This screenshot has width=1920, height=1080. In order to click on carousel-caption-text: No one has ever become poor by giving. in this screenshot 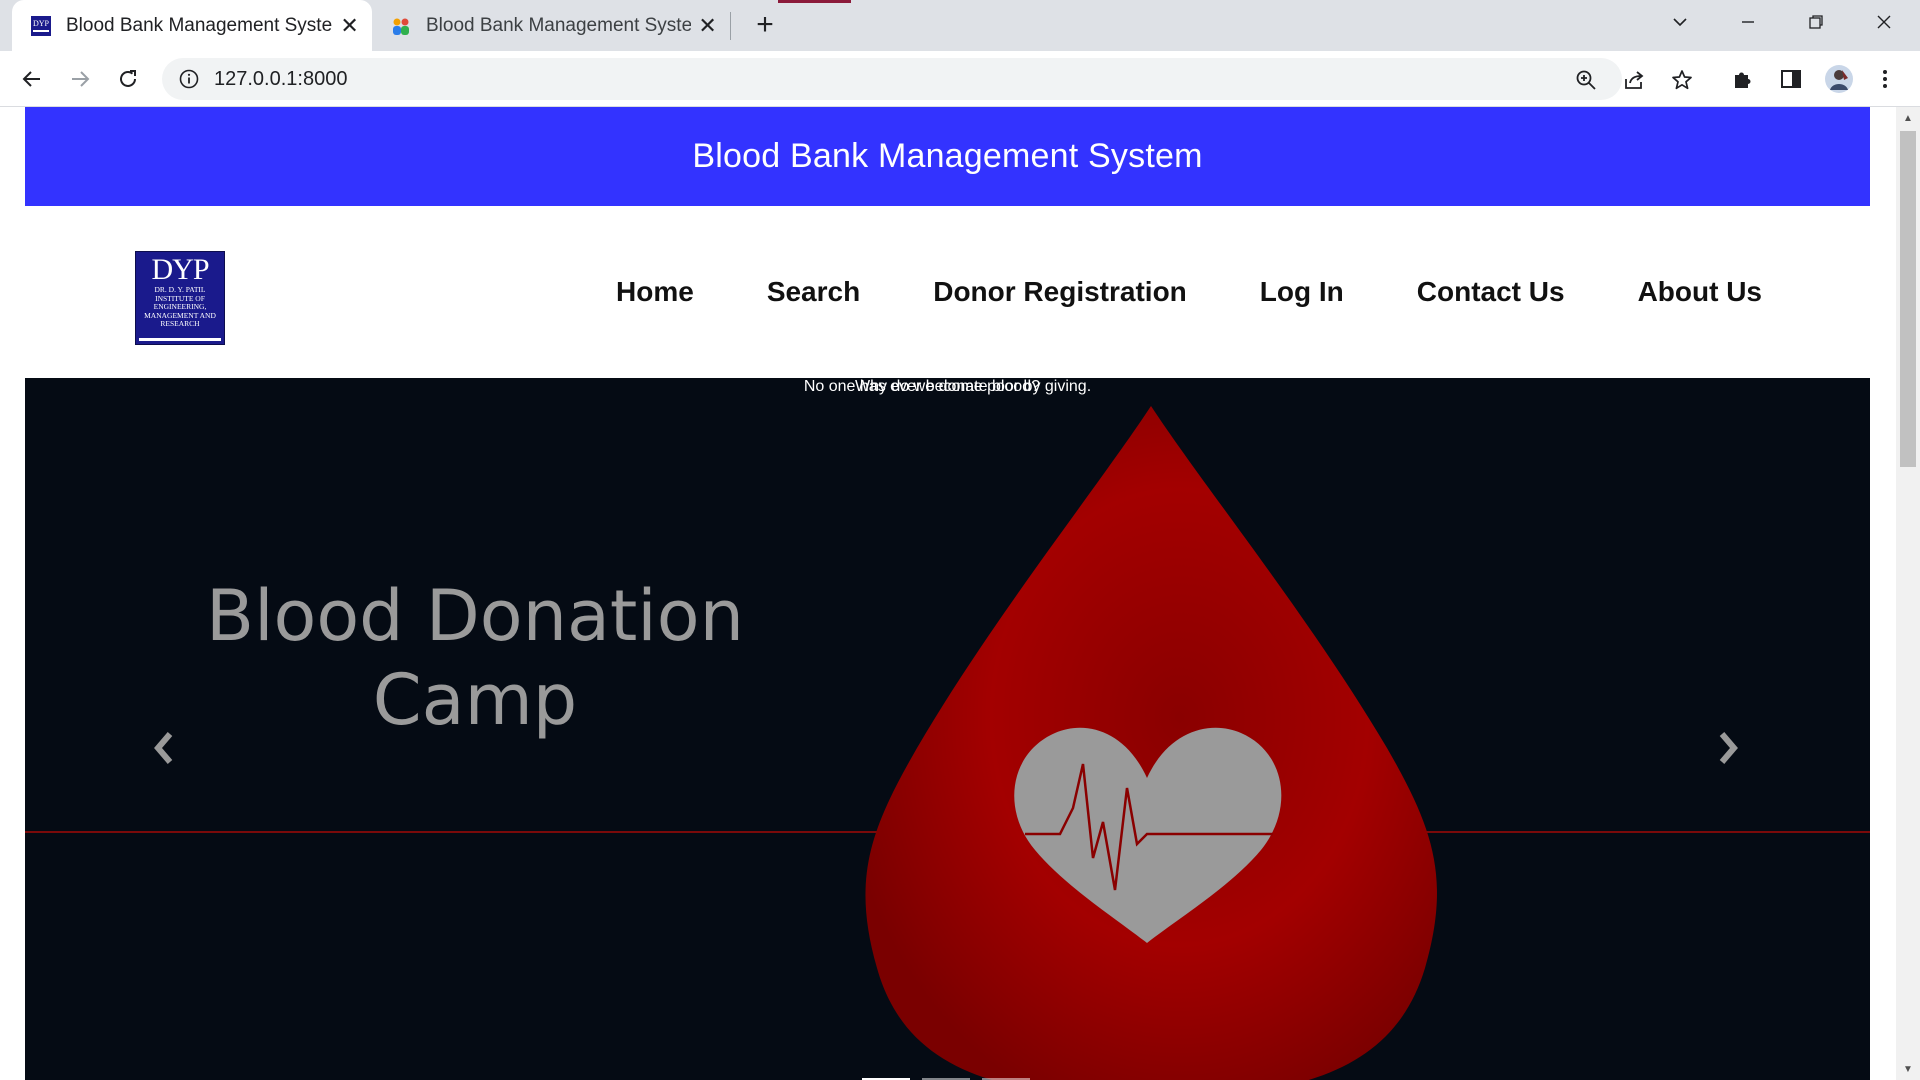, I will do `click(947, 386)`.